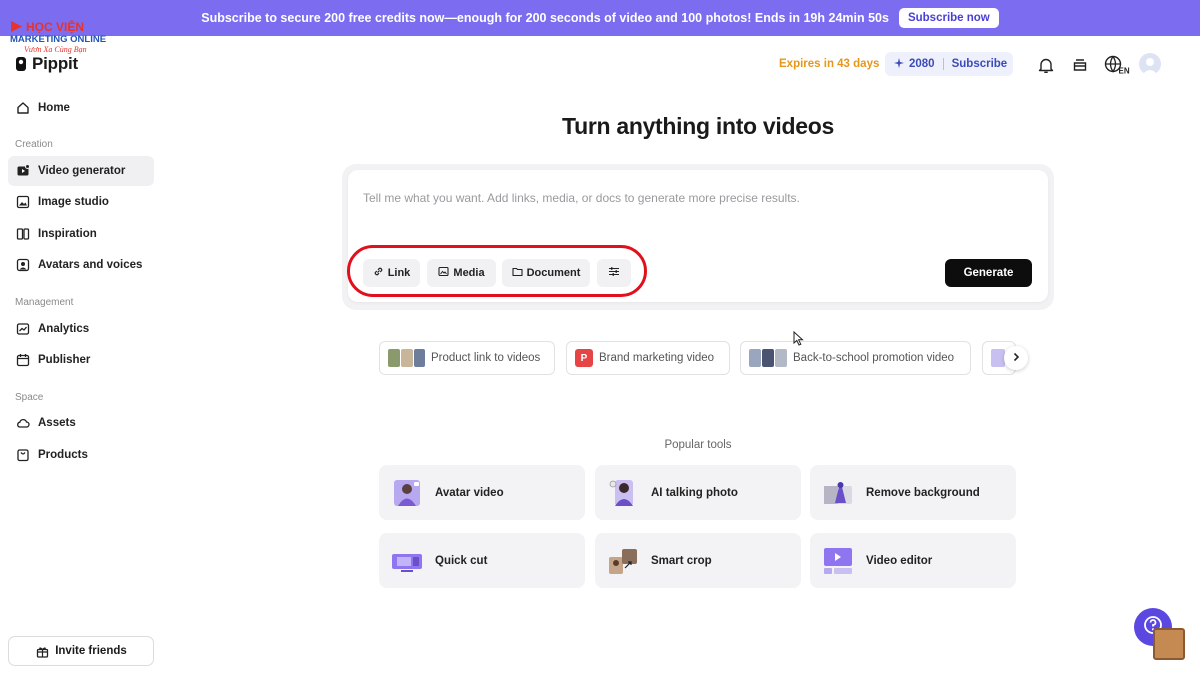  I want to click on sidebar-item-assets: Assets, so click(81, 423).